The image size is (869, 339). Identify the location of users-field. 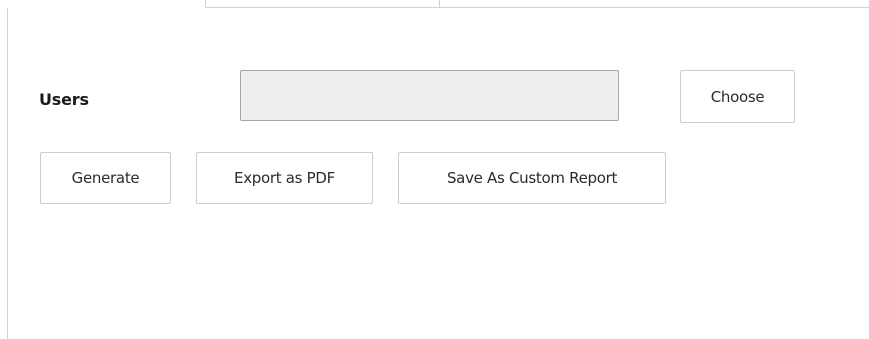
(429, 95).